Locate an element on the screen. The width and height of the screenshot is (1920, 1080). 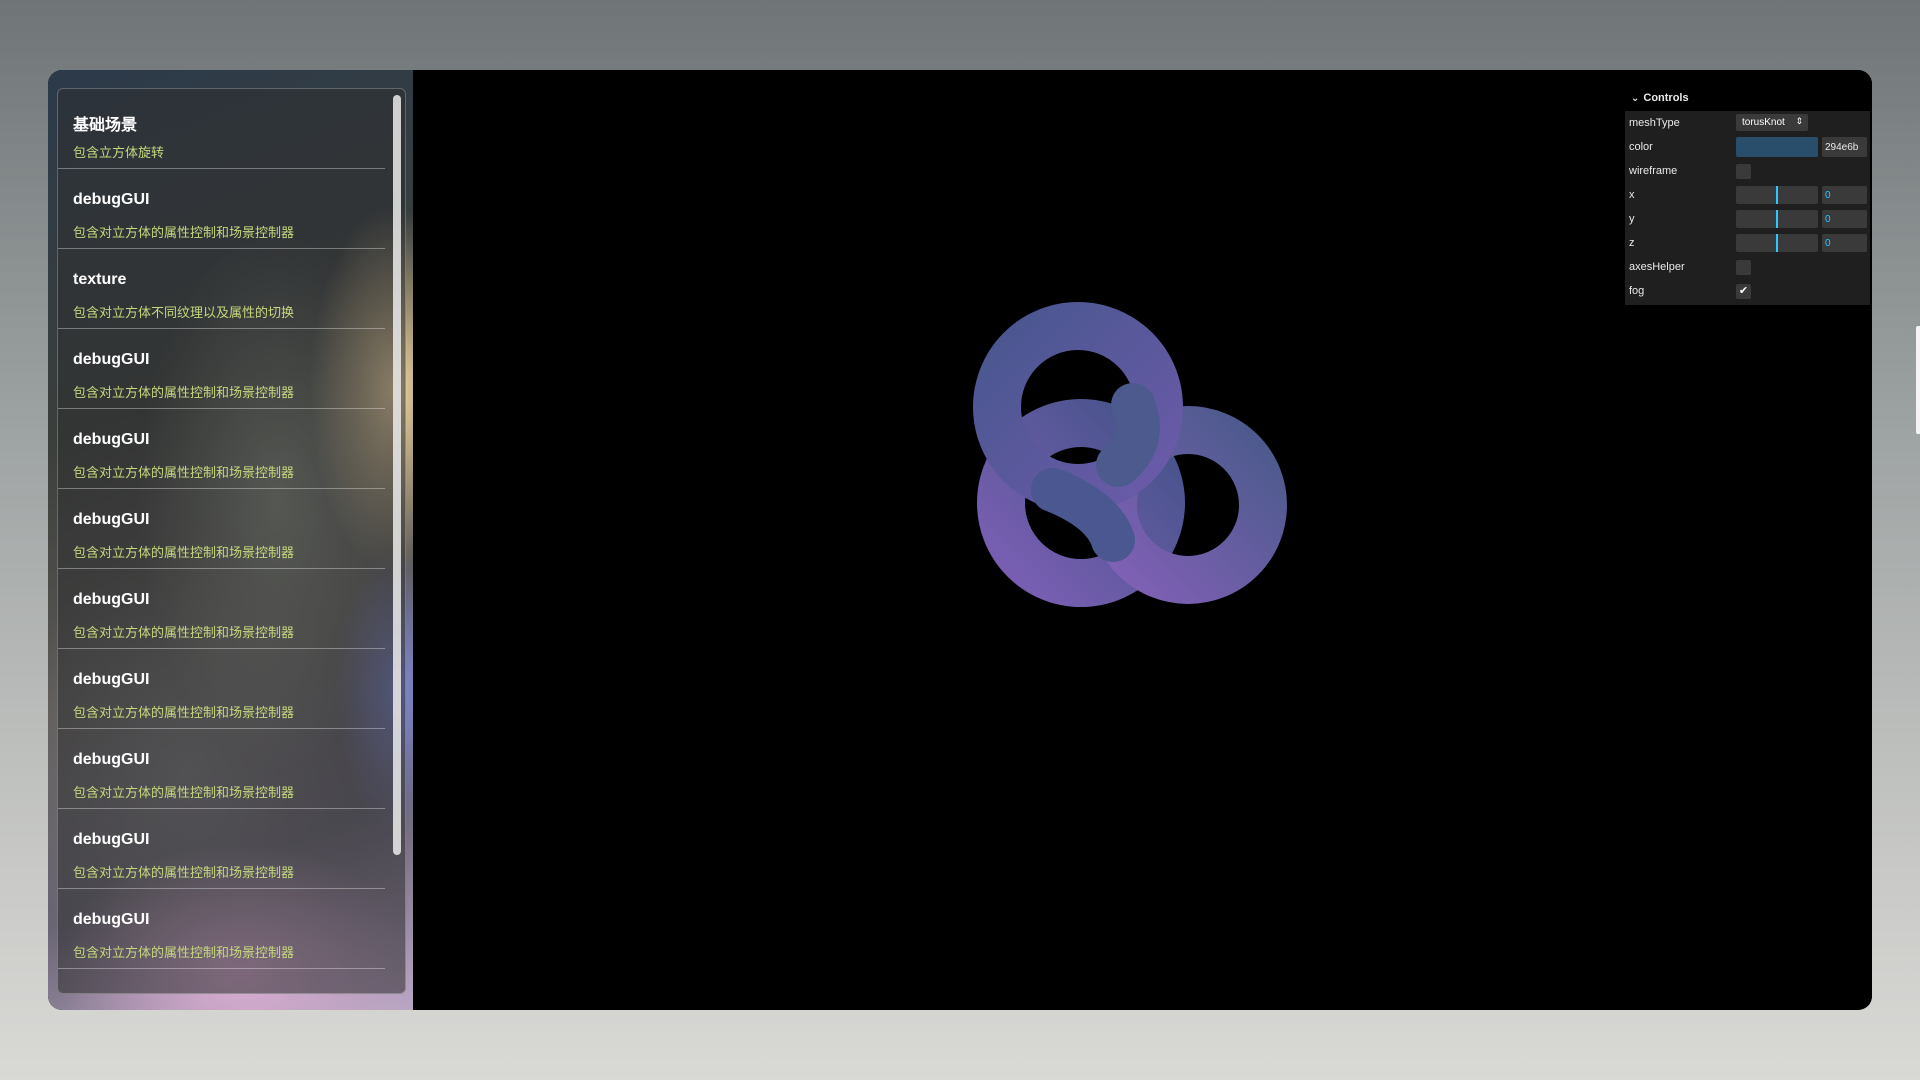
y-label: y is located at coordinates (1632, 219).